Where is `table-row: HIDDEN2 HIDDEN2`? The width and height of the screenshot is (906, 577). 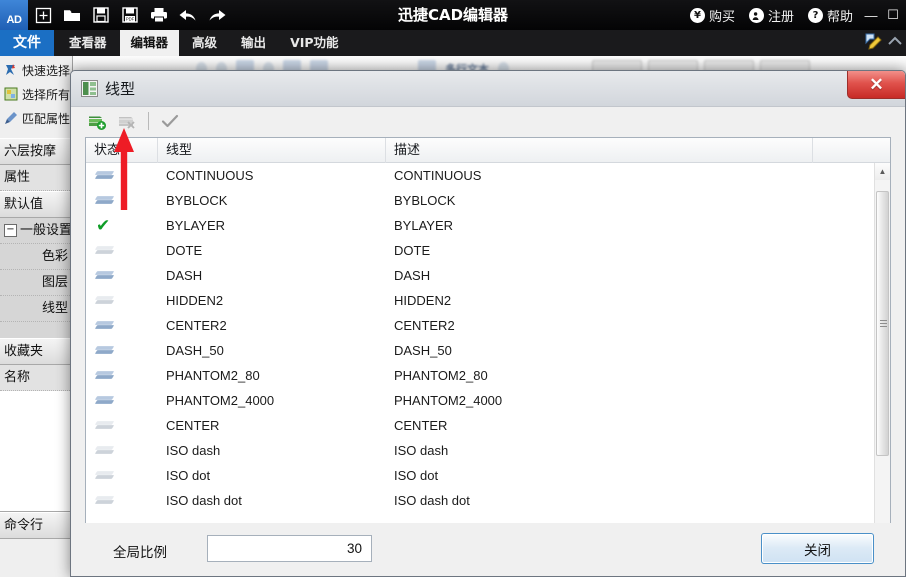 table-row: HIDDEN2 HIDDEN2 is located at coordinates (480, 300).